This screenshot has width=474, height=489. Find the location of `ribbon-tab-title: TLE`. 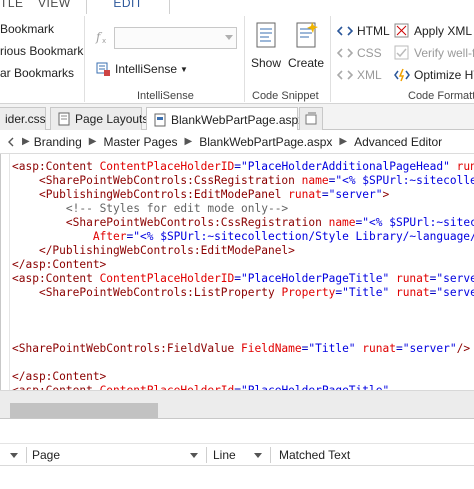

ribbon-tab-title: TLE is located at coordinates (15, 7).